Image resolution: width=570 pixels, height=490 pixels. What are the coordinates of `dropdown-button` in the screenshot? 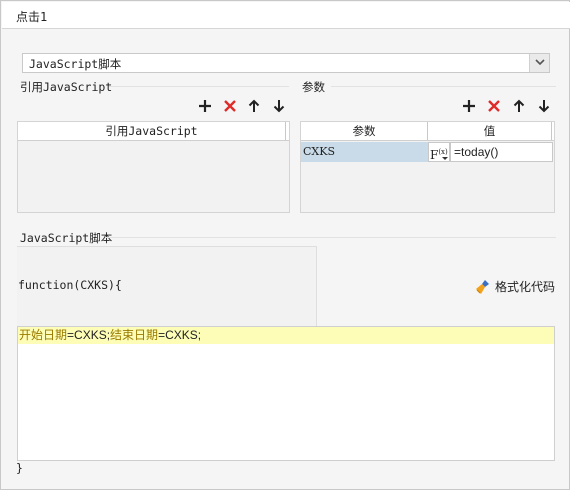 It's located at (539, 63).